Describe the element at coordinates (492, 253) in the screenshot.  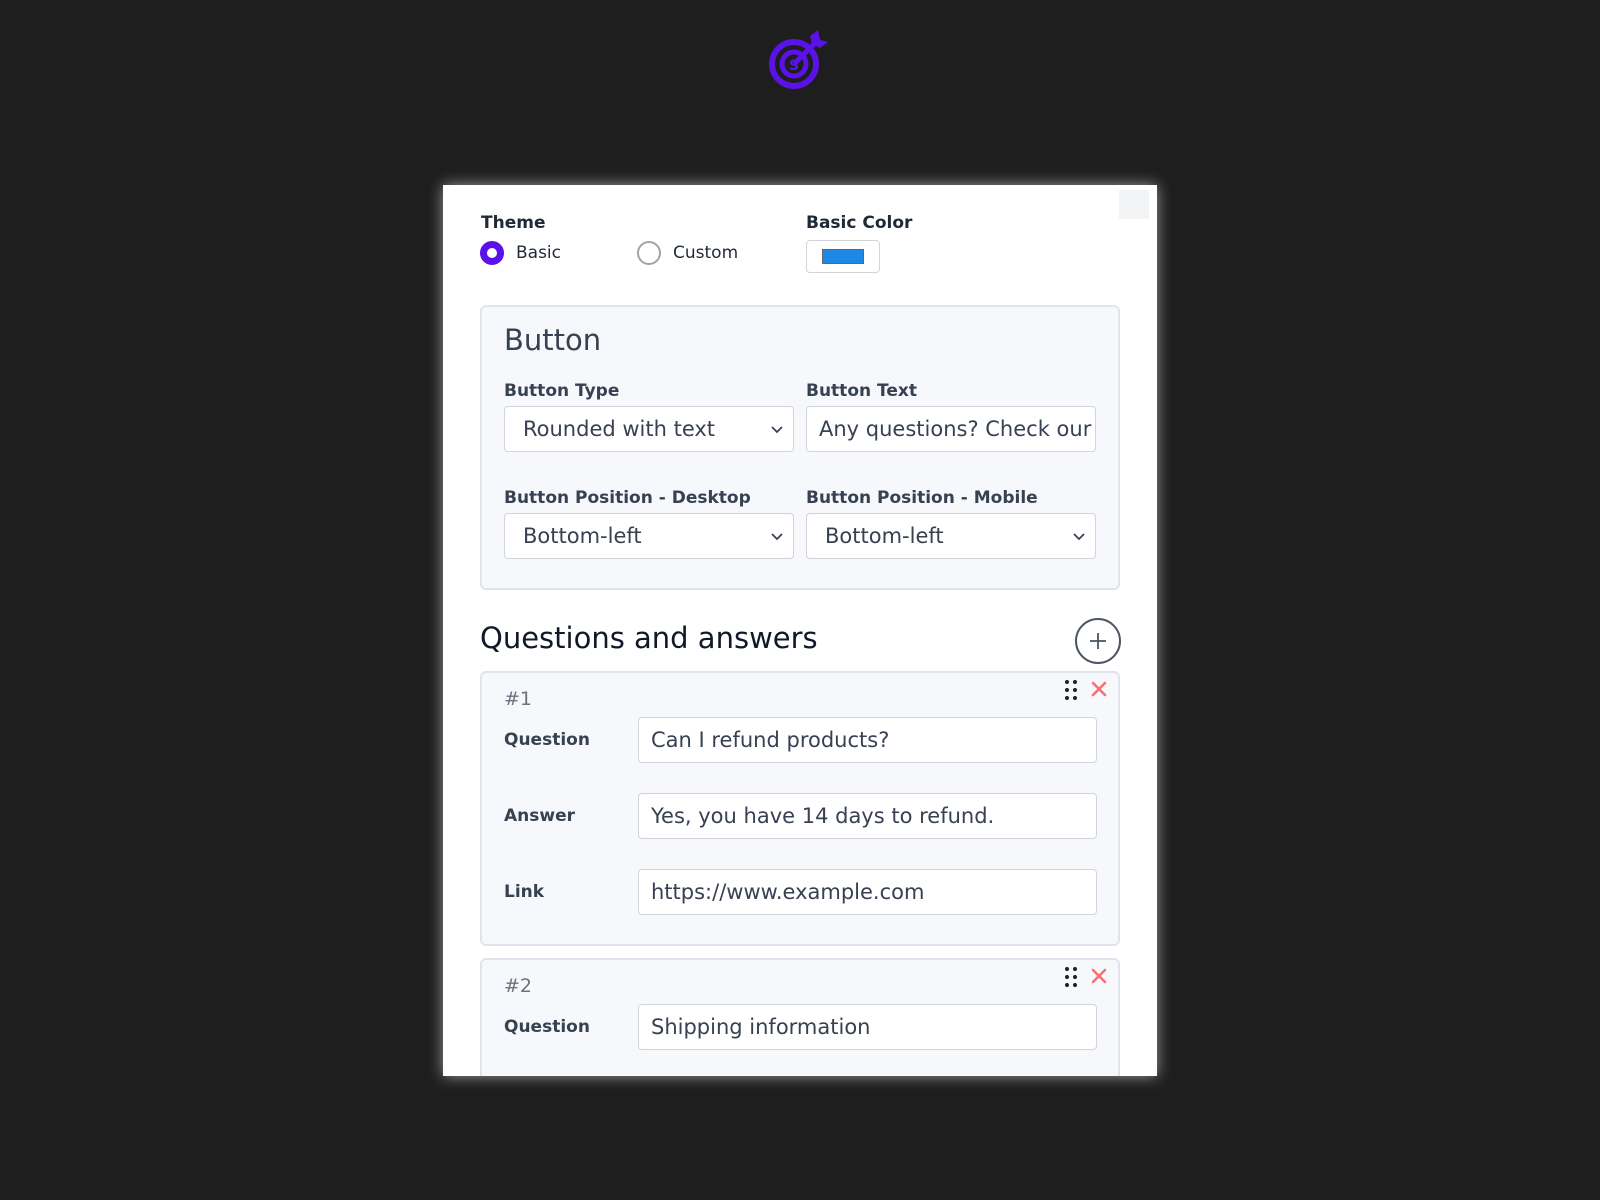
I see `radio-basic` at that location.